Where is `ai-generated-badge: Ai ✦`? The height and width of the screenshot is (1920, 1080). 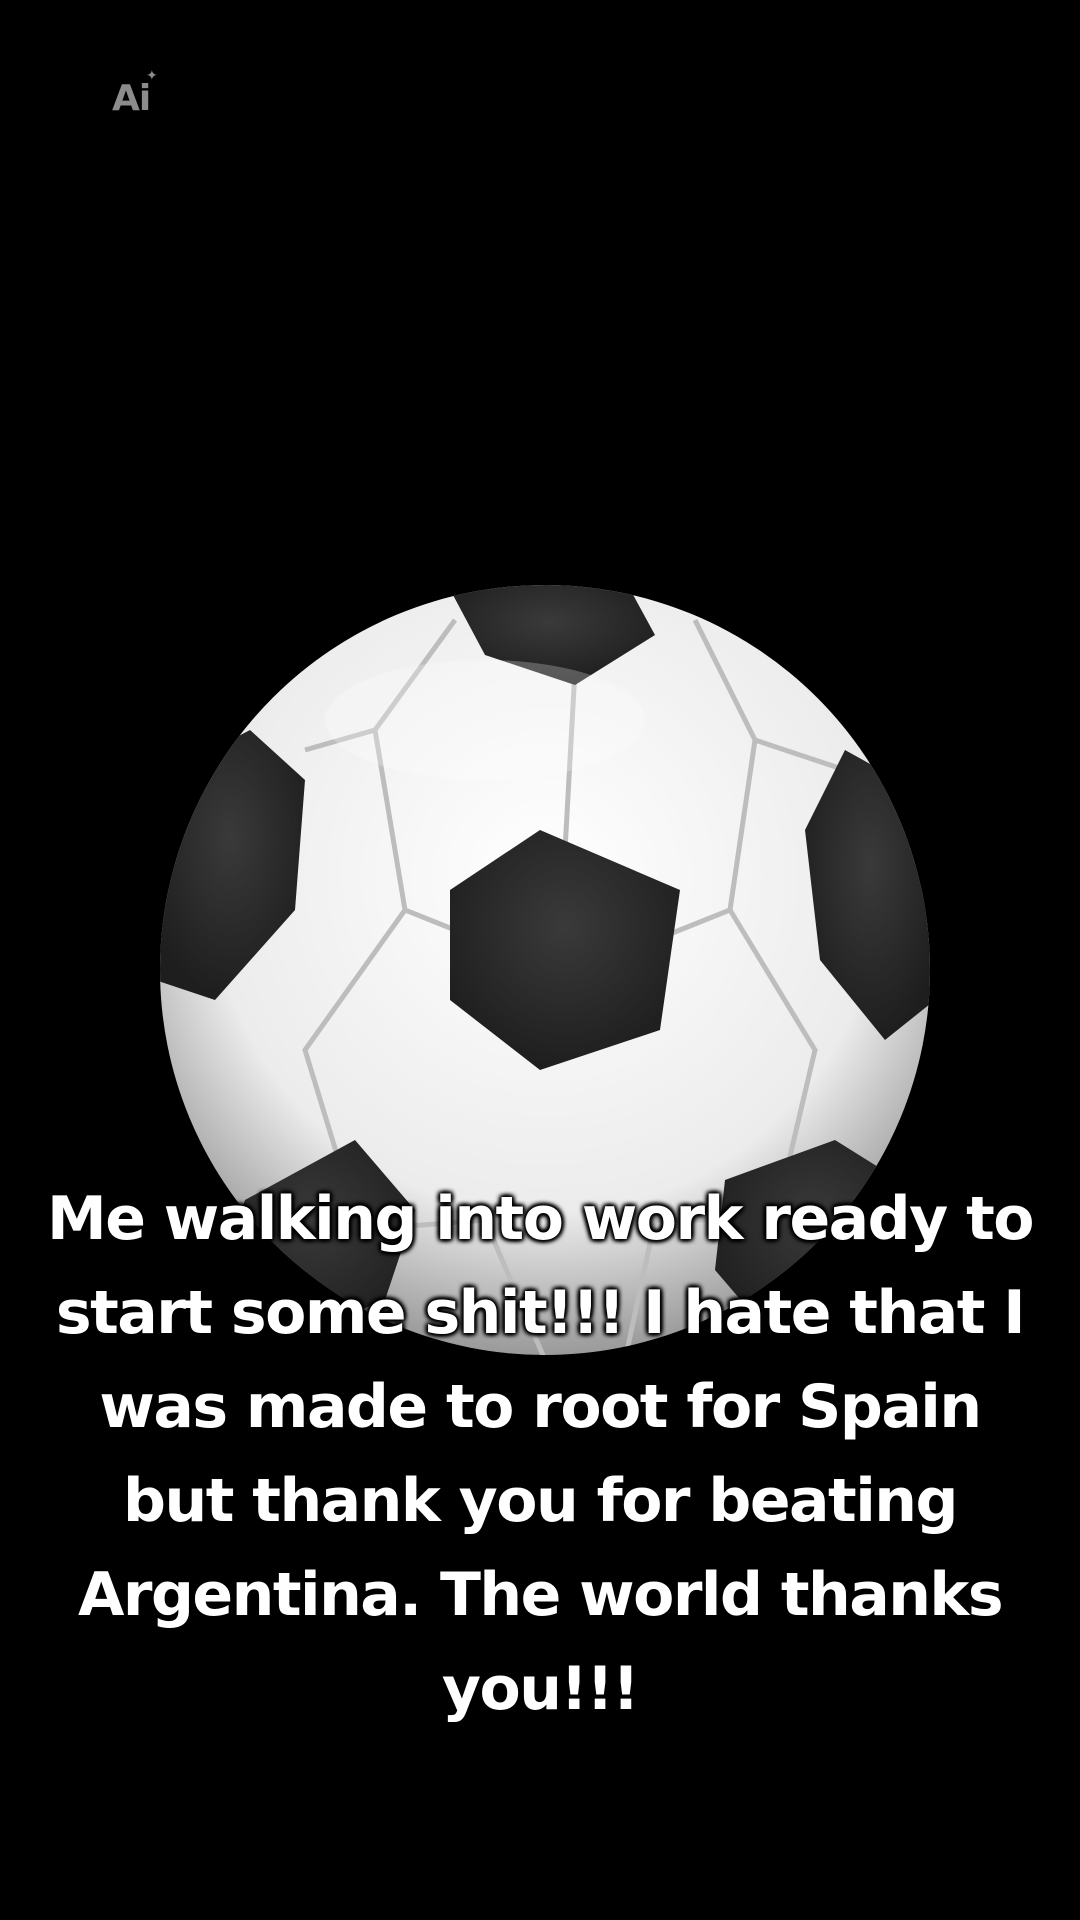 ai-generated-badge: Ai ✦ is located at coordinates (135, 93).